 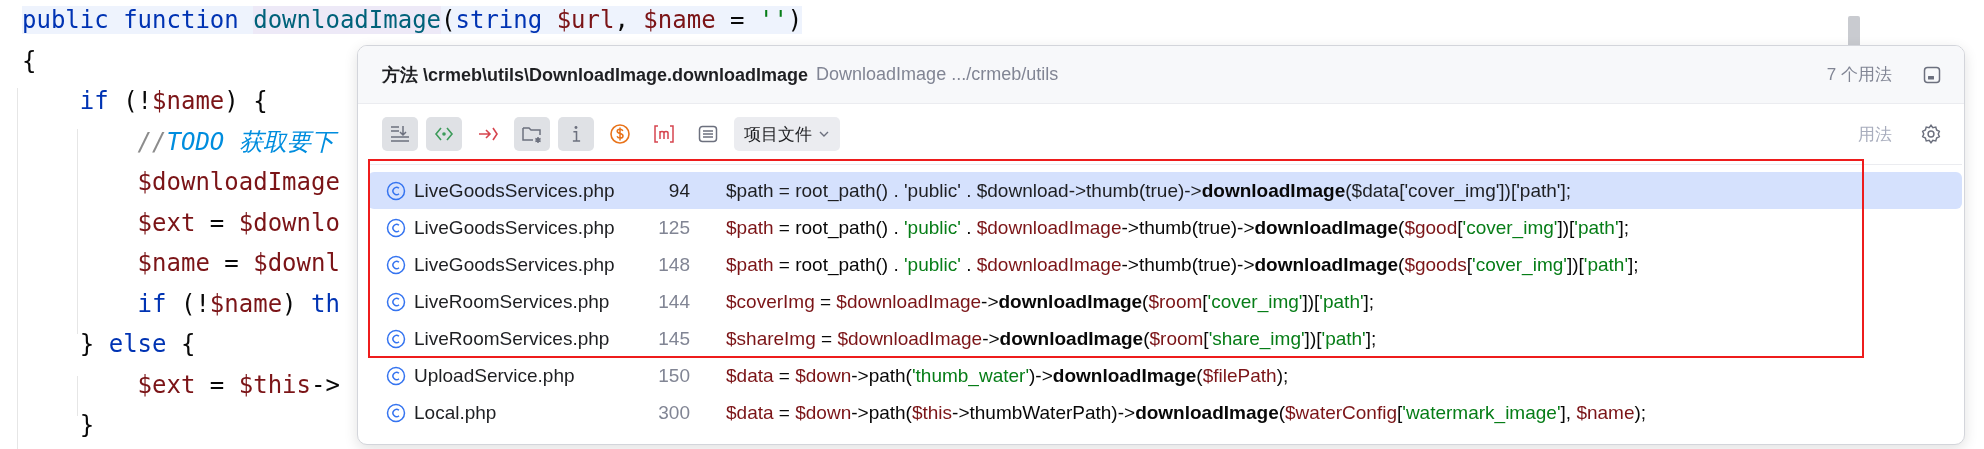 I want to click on usage-row: LiveGoodsServices.php 148 $path = root_path() . 'public' . $downloadImage->thumb(true)->downloadImage($goods['cover_img'])['path'];, so click(x=1165, y=264).